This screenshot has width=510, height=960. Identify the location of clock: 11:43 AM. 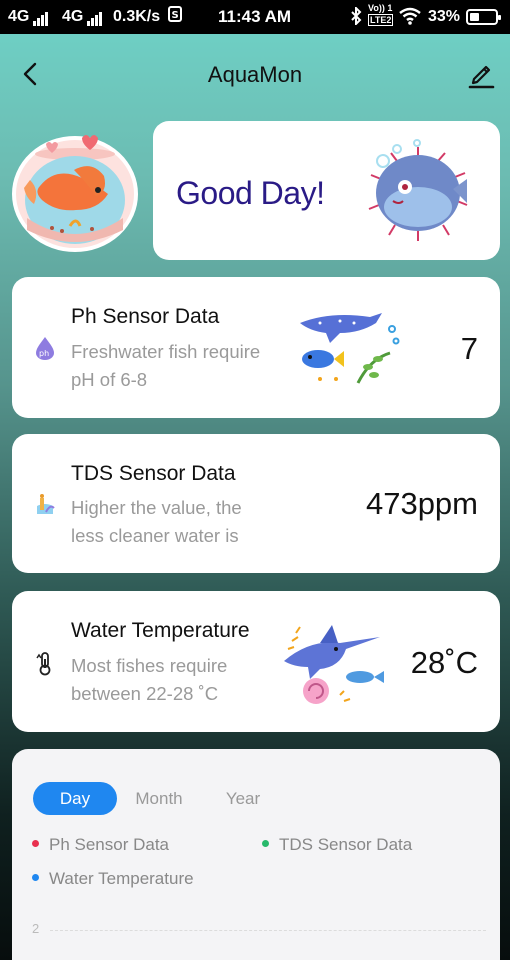
(255, 16).